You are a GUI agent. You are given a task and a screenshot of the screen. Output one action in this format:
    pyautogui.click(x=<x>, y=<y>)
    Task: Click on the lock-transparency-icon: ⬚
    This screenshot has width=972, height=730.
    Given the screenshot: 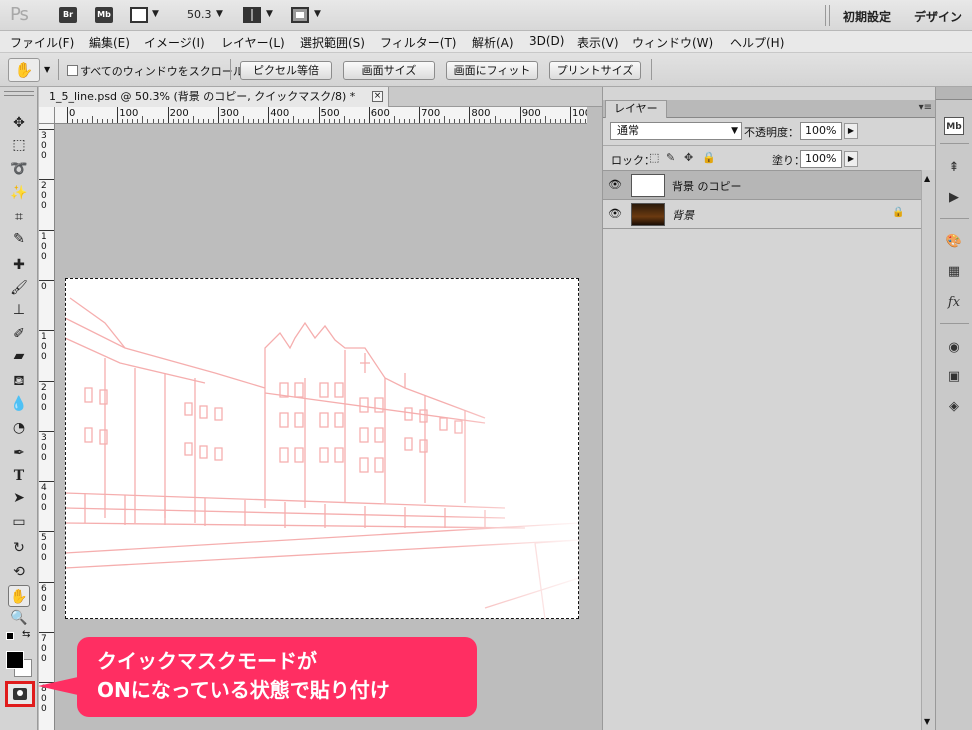 What is the action you would take?
    pyautogui.click(x=654, y=157)
    